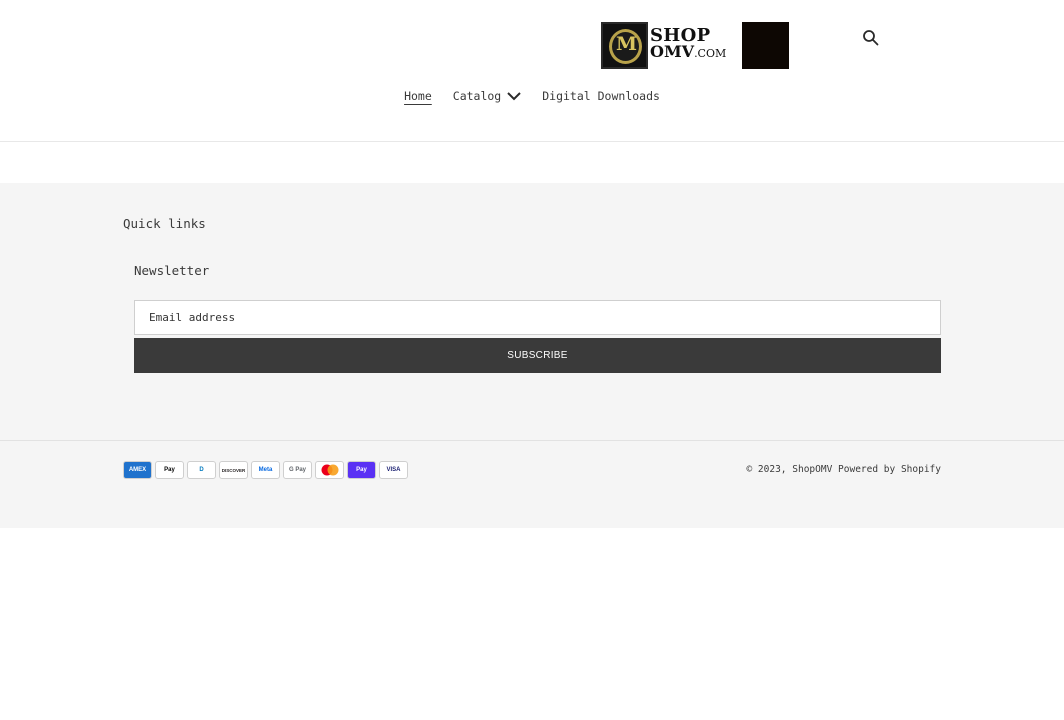 The height and width of the screenshot is (720, 1064). I want to click on nav-home-label: Home, so click(418, 96).